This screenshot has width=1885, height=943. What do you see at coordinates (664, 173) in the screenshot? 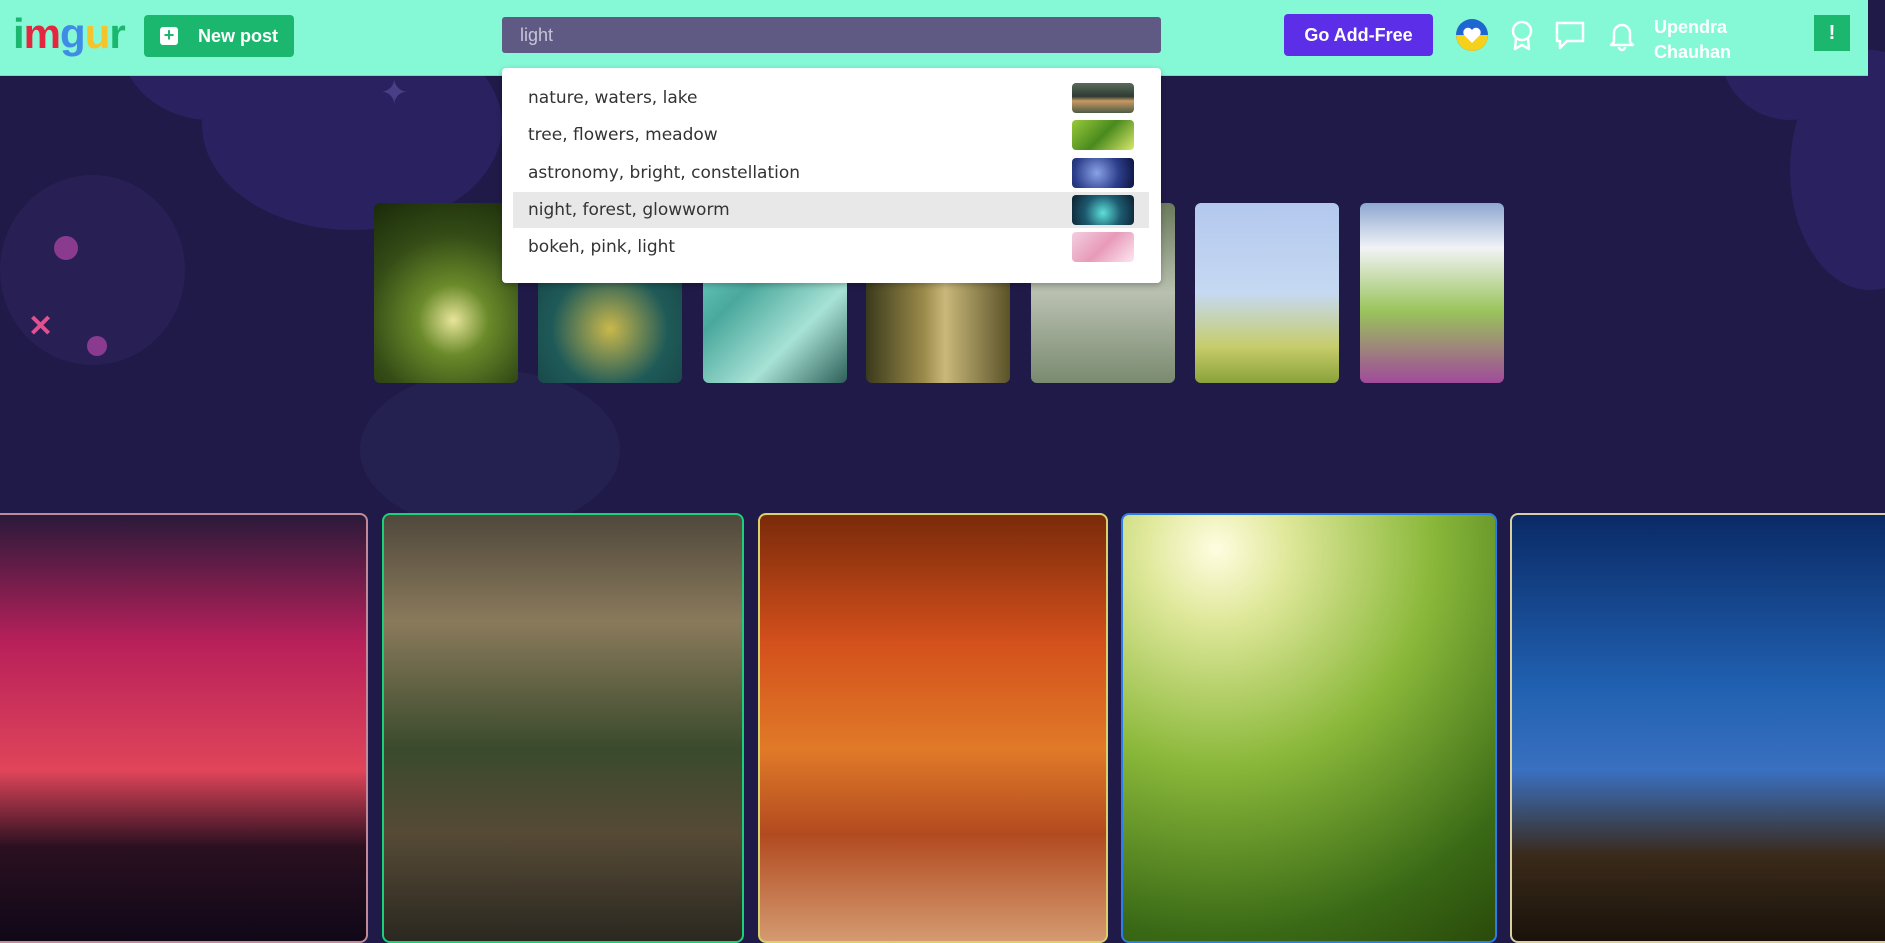
I see `suggestion-label: astronomy, bright, constellation` at bounding box center [664, 173].